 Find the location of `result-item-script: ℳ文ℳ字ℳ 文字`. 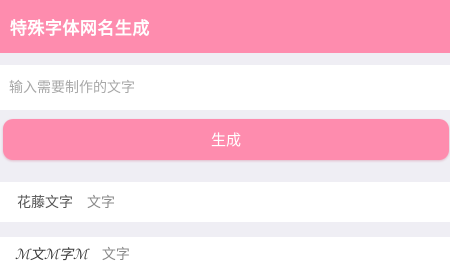

result-item-script: ℳ文ℳ字ℳ 文字 is located at coordinates (225, 253).